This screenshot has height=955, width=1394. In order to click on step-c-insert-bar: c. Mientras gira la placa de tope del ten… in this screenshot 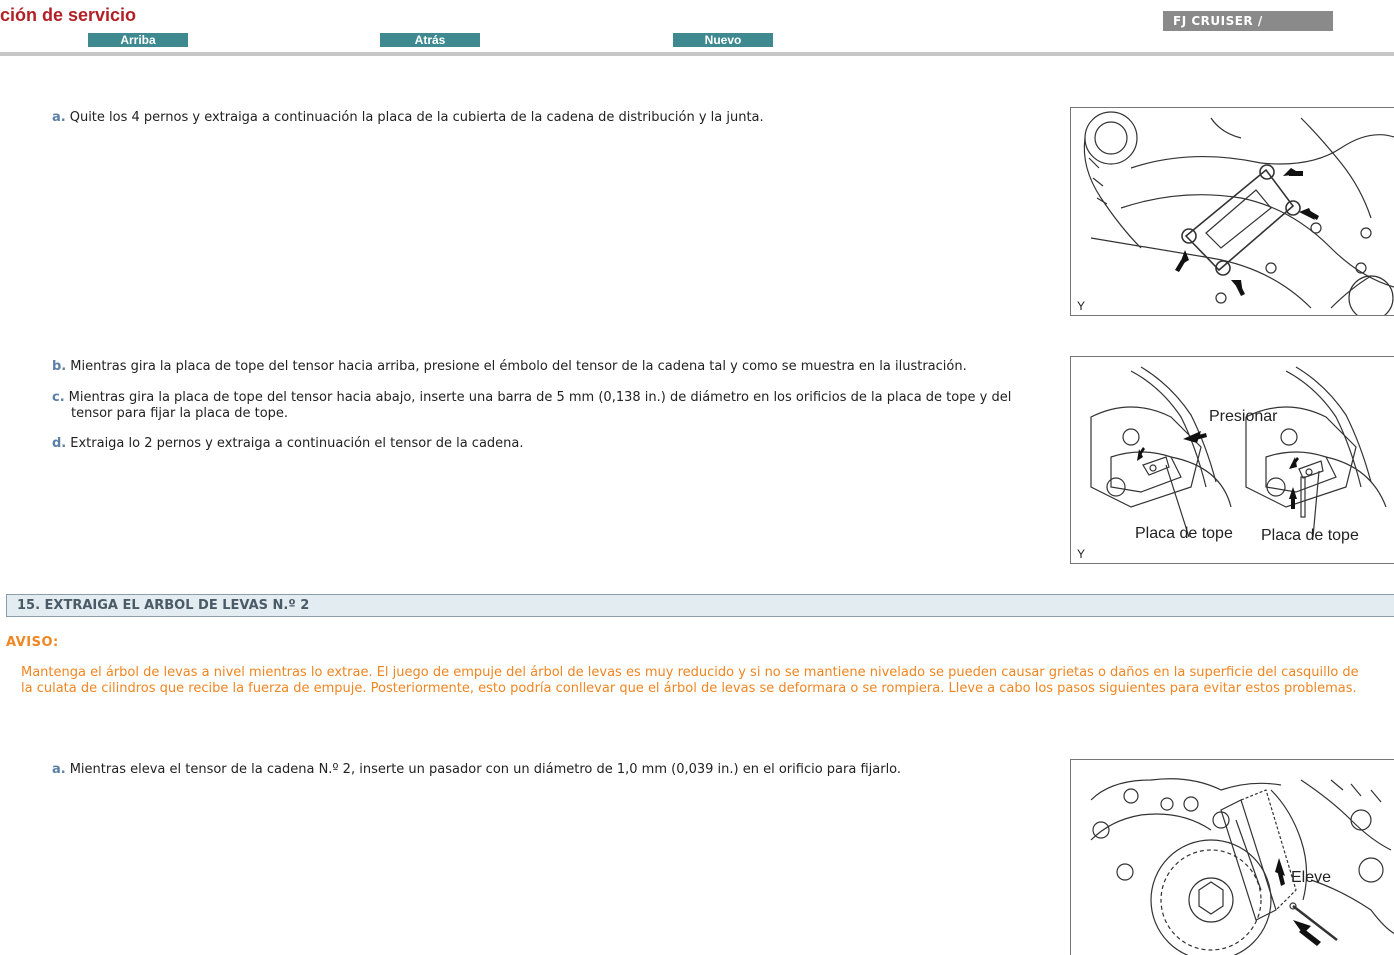, I will do `click(531, 406)`.